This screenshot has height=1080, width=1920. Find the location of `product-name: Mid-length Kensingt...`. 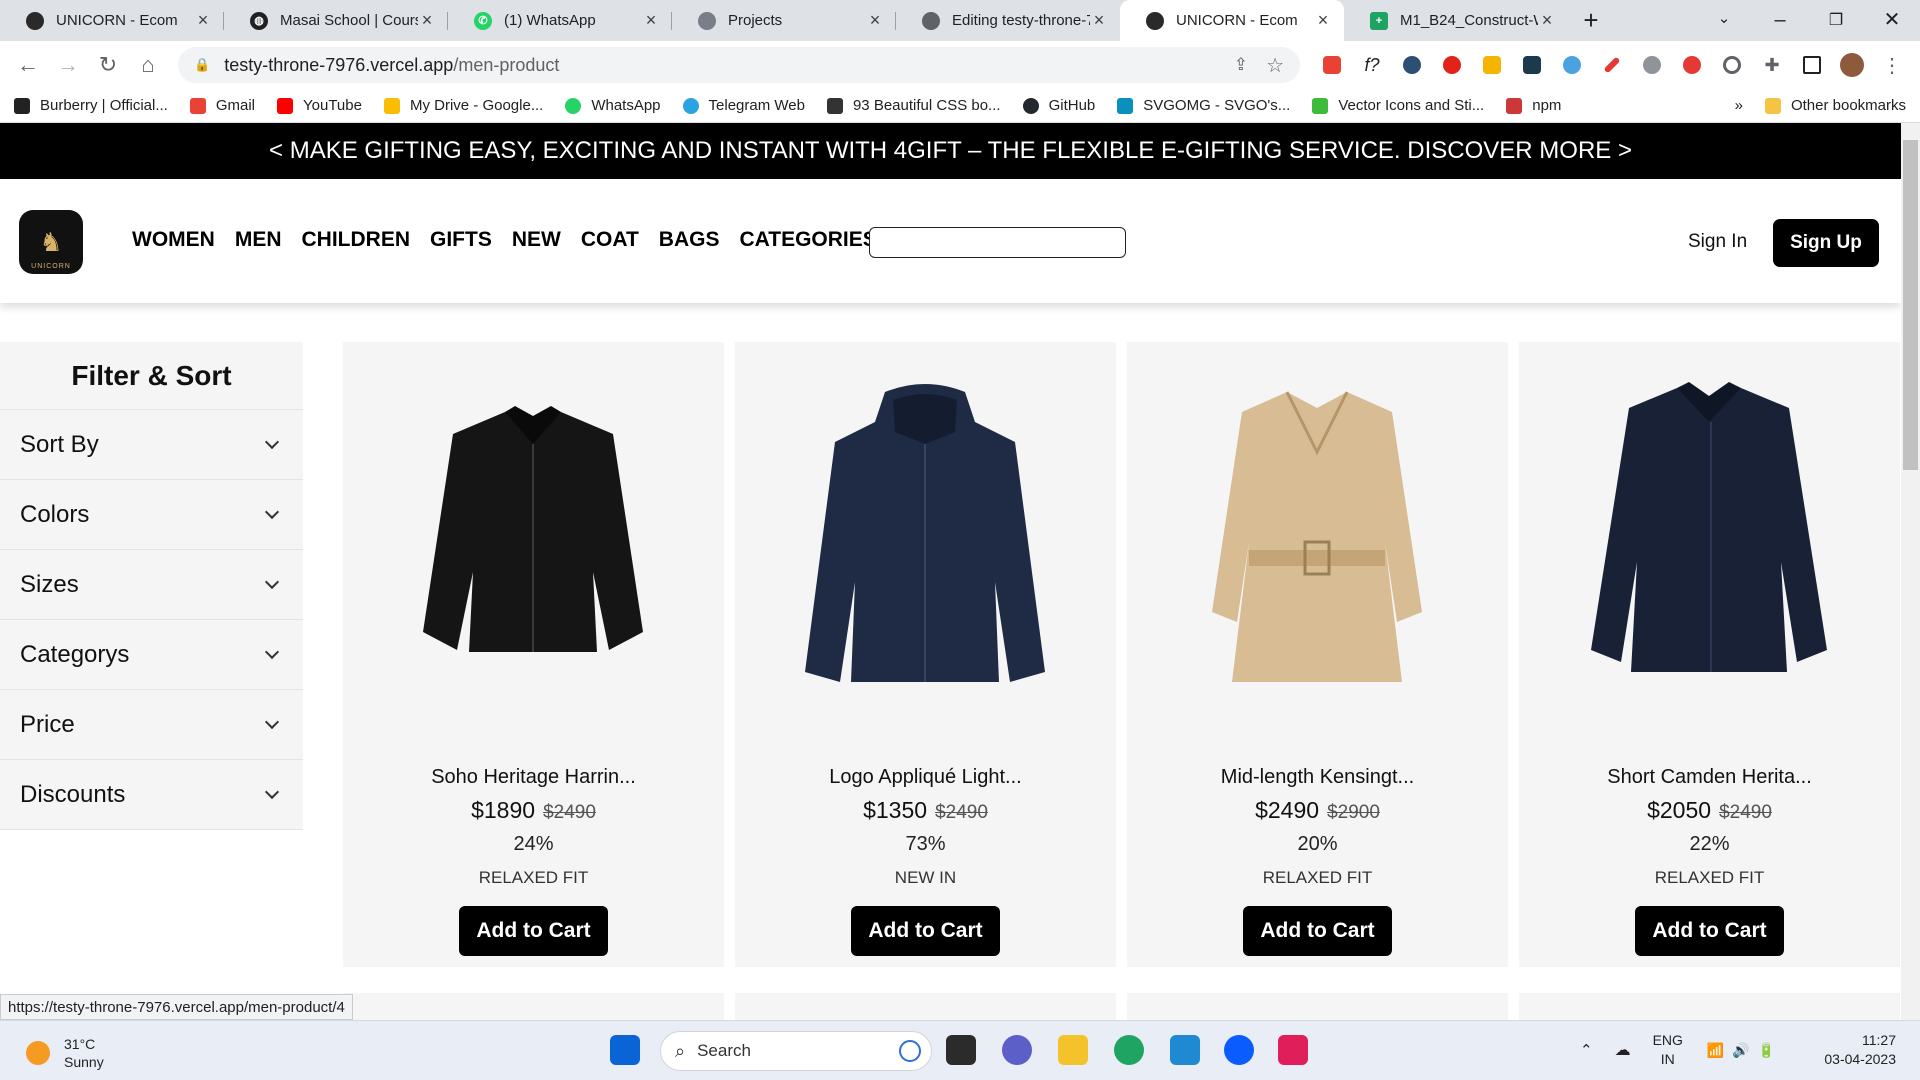

product-name: Mid-length Kensingt... is located at coordinates (1317, 777).